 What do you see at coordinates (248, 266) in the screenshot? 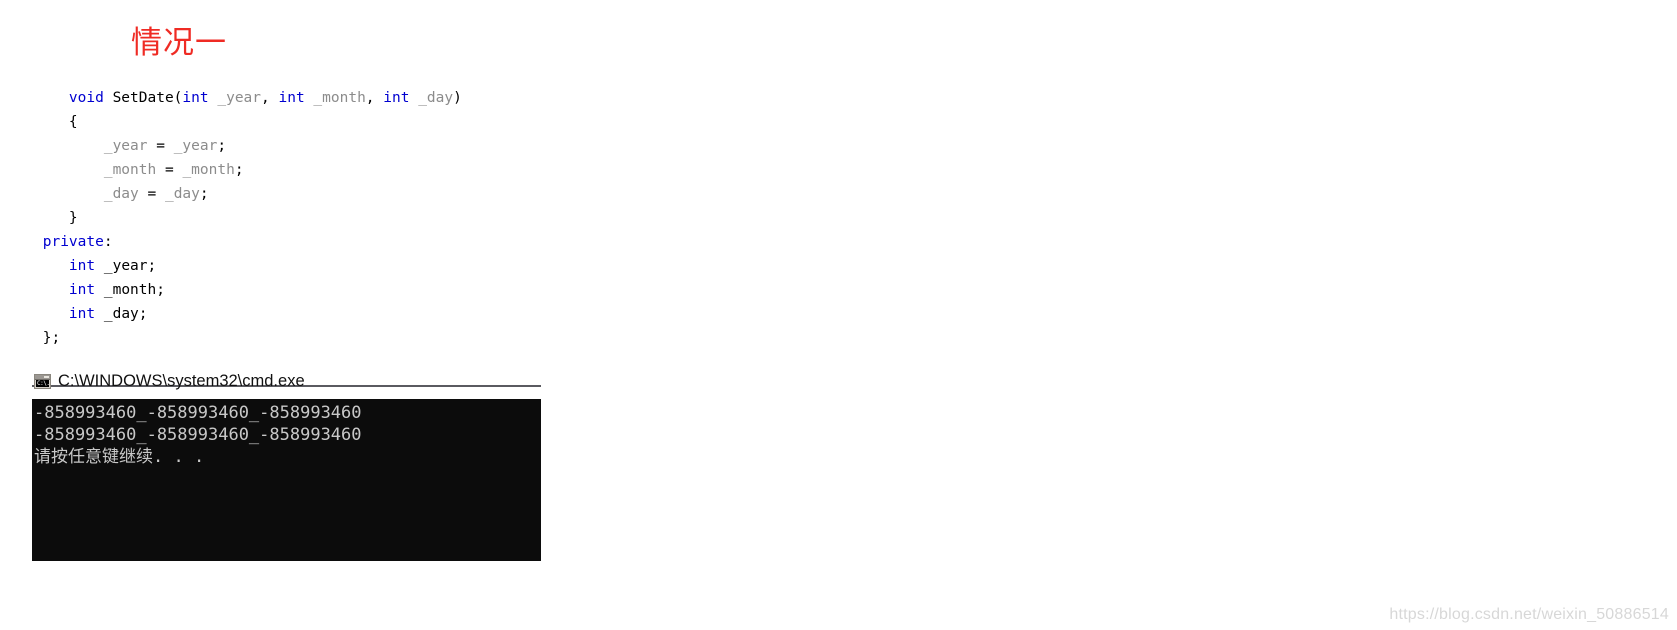
I see `code-line: int _year;` at bounding box center [248, 266].